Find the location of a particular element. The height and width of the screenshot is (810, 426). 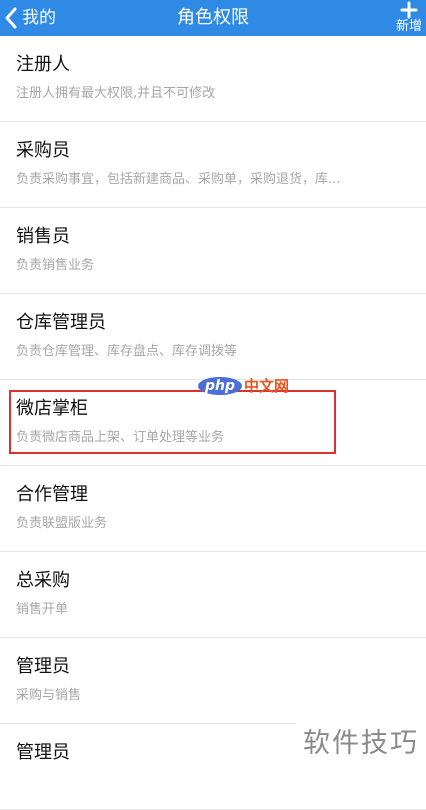

role-description: 负责仓库管理、库存盘点、库存调拨等 is located at coordinates (127, 351).